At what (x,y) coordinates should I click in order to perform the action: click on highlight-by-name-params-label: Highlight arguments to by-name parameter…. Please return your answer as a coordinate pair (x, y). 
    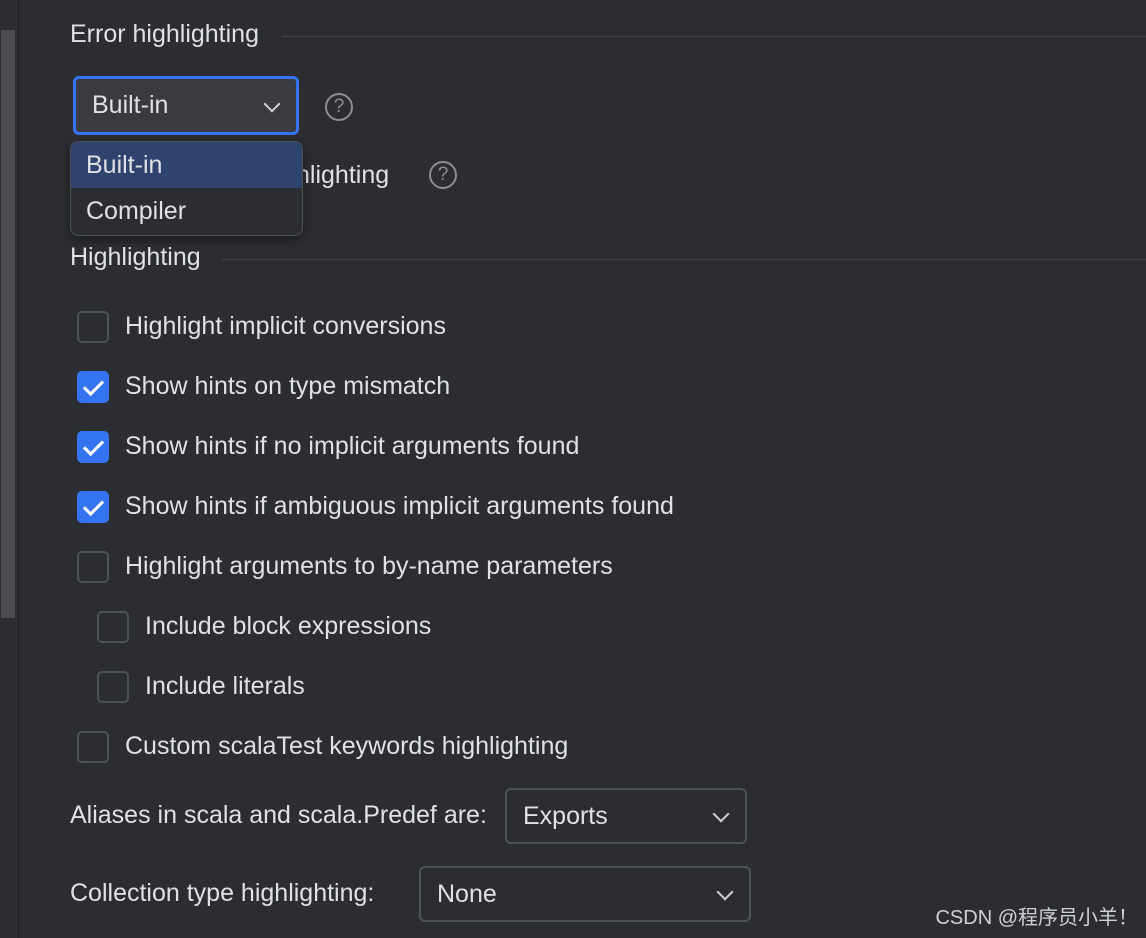
    Looking at the image, I should click on (369, 566).